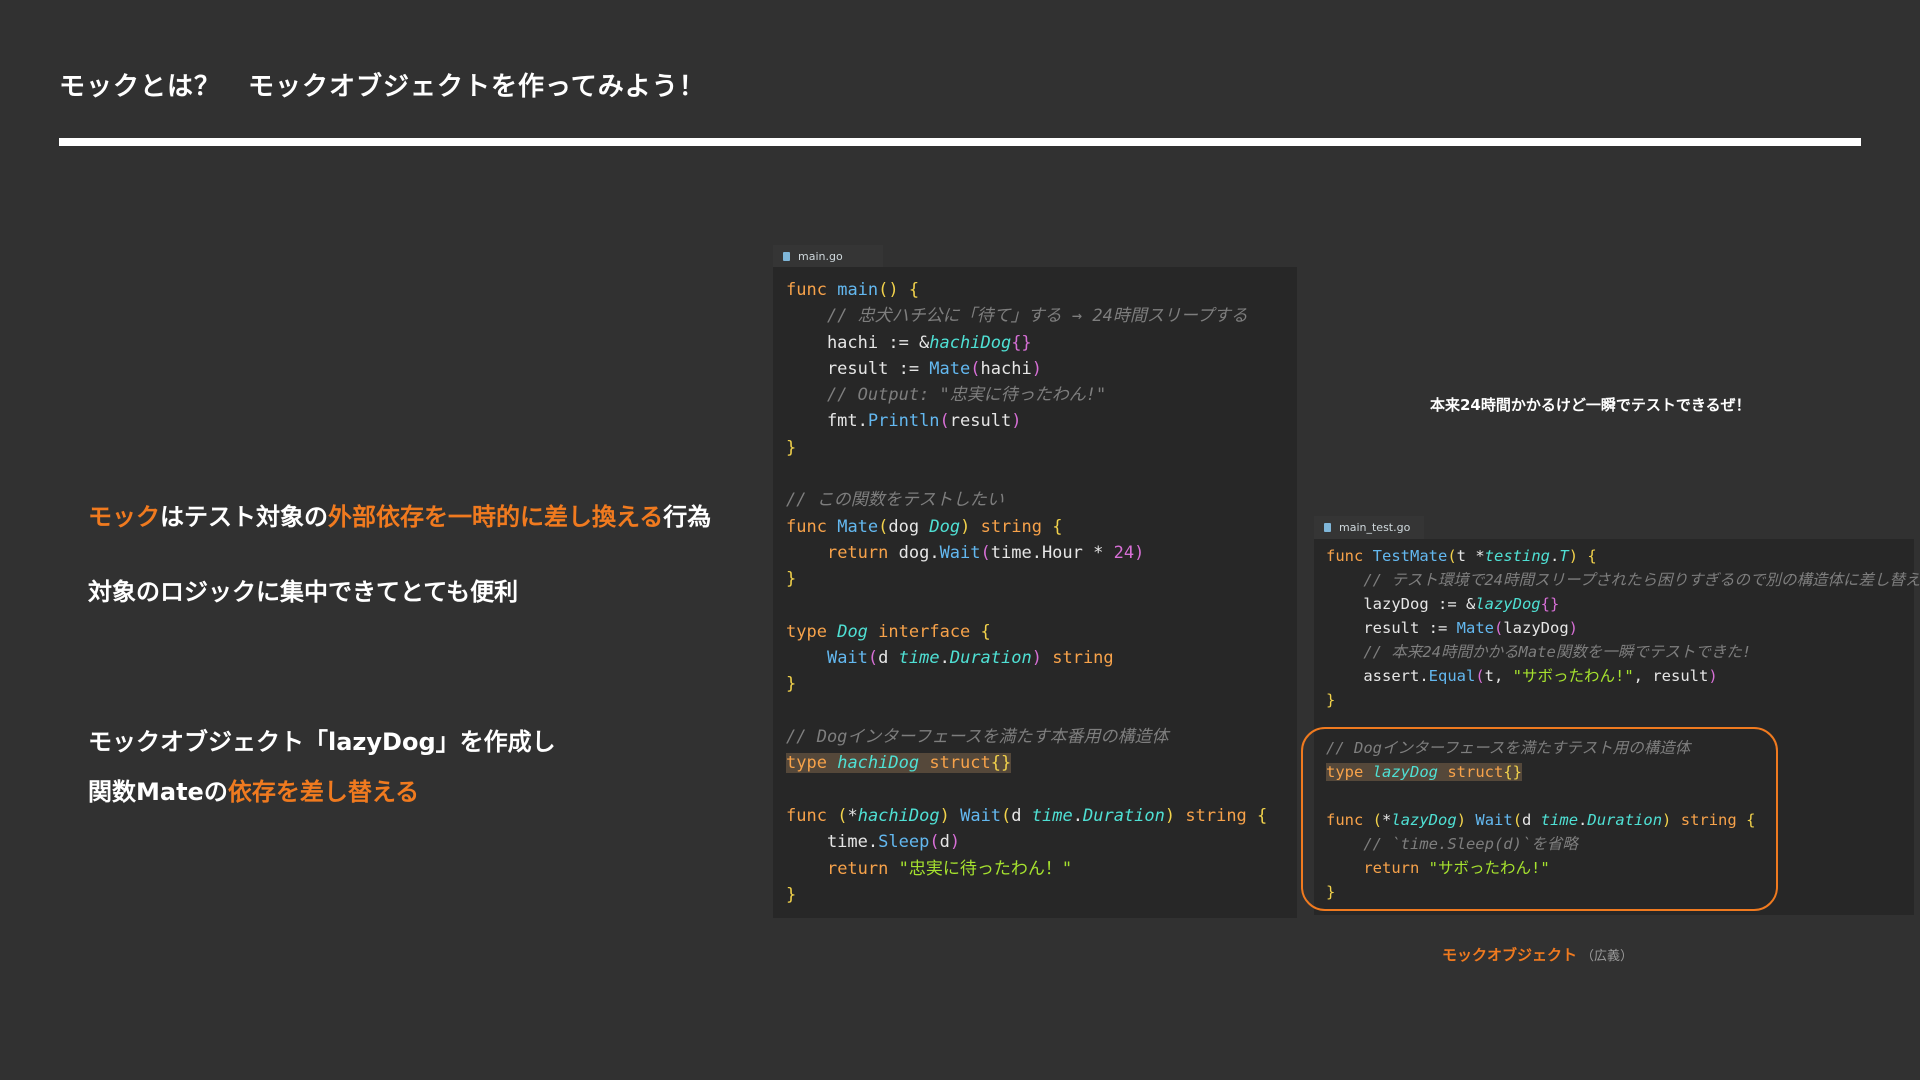 This screenshot has height=1080, width=1920. Describe the element at coordinates (985, 868) in the screenshot. I see `code-string: "忠実に待ったわん！"` at that location.